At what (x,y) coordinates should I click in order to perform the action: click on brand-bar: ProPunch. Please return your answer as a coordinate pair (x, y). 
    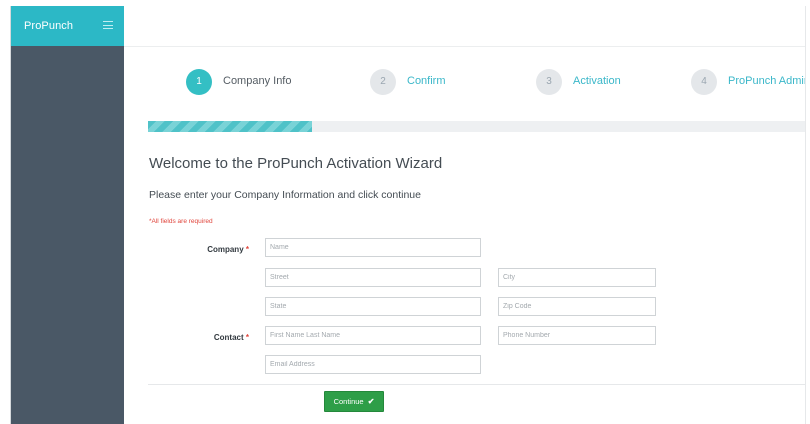
    Looking at the image, I should click on (67, 26).